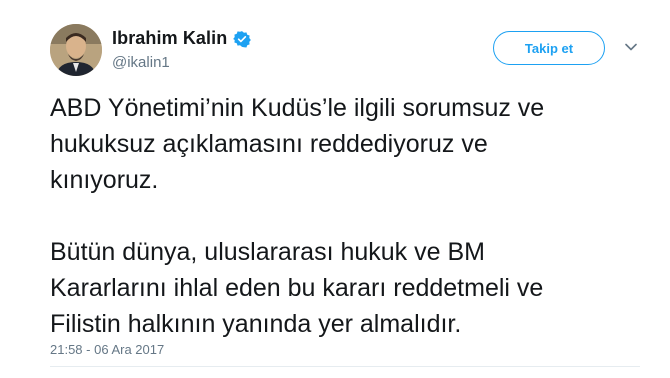  Describe the element at coordinates (104, 180) in the screenshot. I see `tweet-line: kınıyoruz.` at that location.